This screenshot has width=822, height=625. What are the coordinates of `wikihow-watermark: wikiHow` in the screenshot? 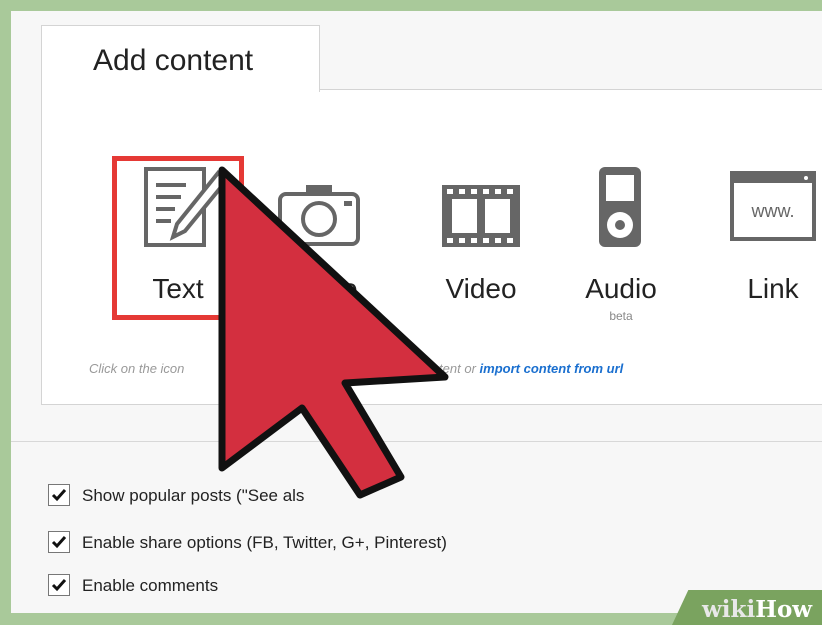 It's located at (757, 609).